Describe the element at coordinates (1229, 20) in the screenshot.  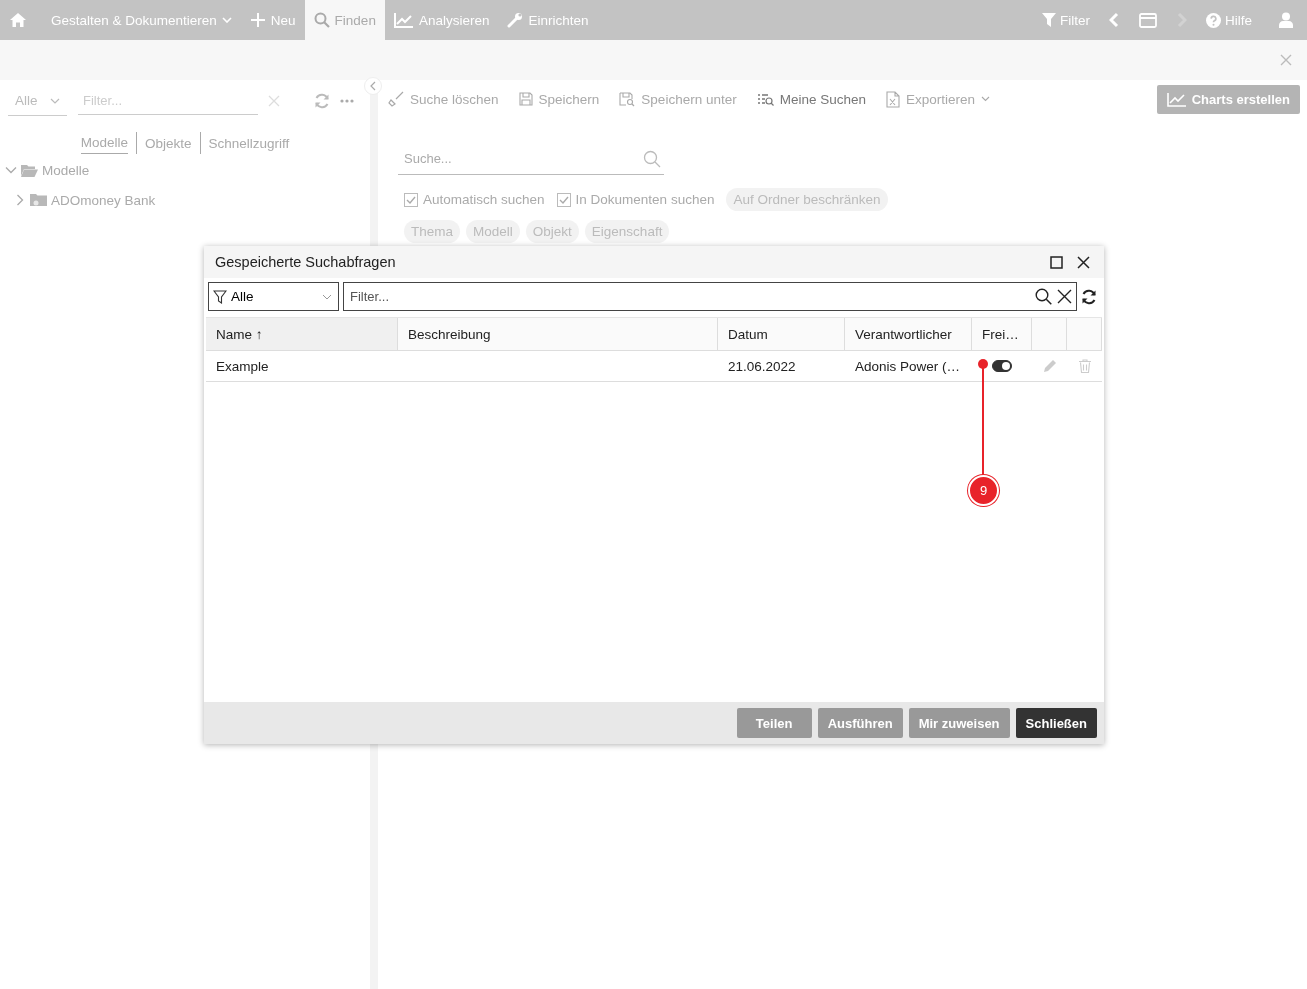
I see `help-button: Hilfe` at that location.